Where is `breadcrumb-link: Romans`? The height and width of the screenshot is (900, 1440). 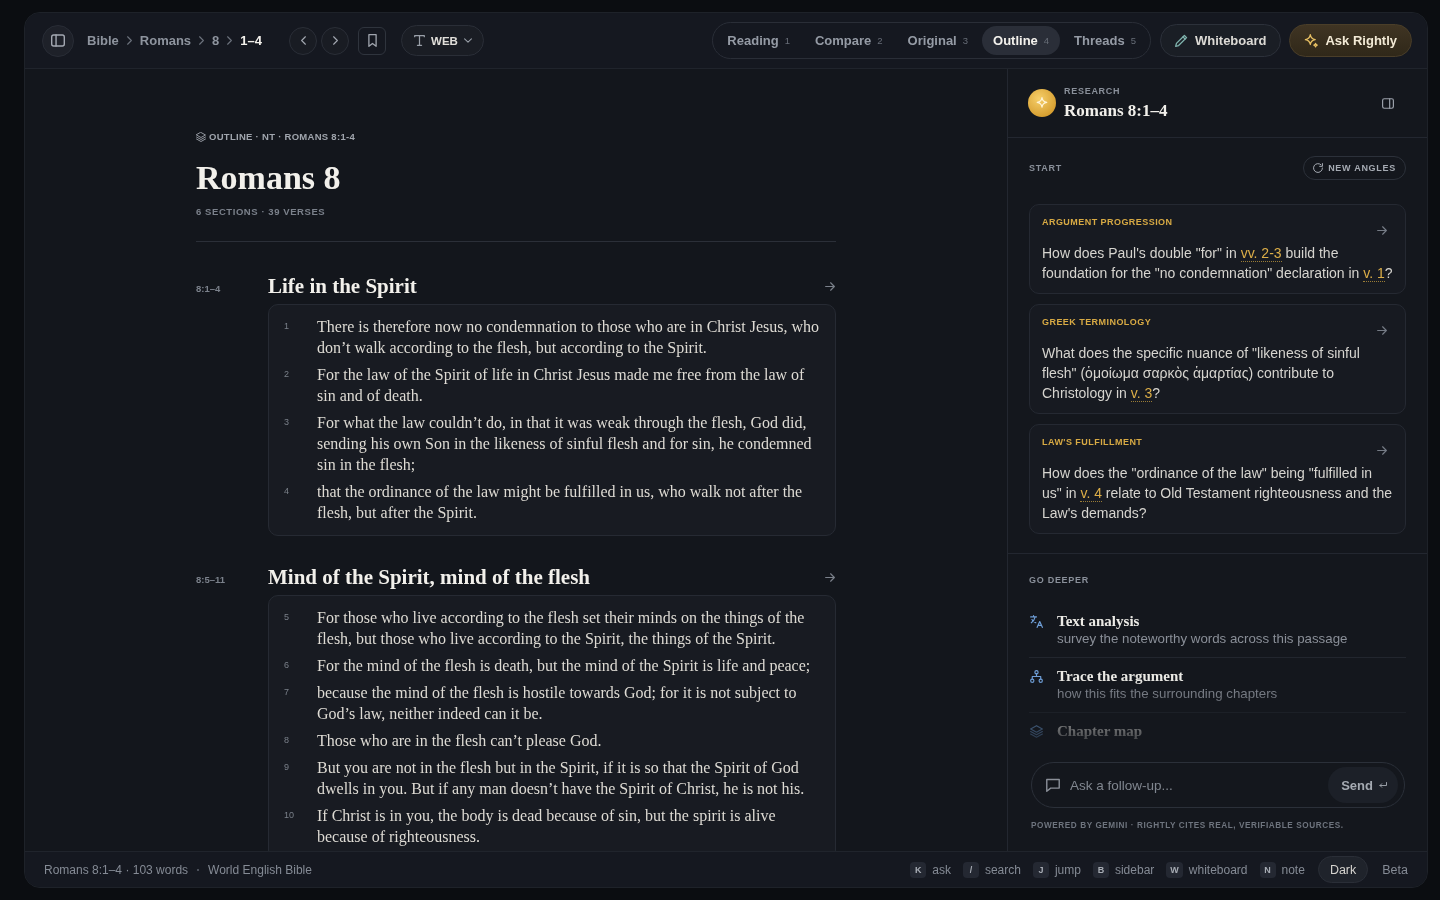
breadcrumb-link: Romans is located at coordinates (165, 40).